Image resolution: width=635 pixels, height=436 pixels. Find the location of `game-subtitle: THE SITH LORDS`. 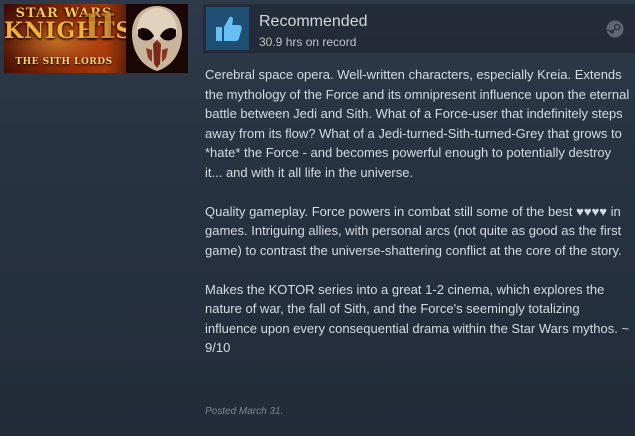

game-subtitle: THE SITH LORDS is located at coordinates (64, 62).